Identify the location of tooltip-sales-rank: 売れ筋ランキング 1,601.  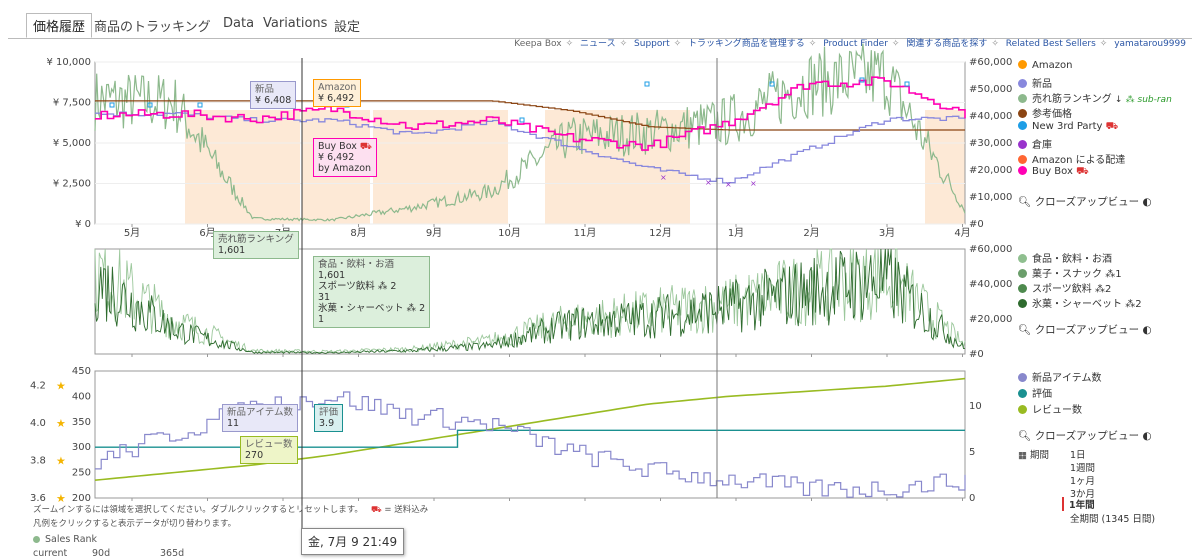
(256, 245).